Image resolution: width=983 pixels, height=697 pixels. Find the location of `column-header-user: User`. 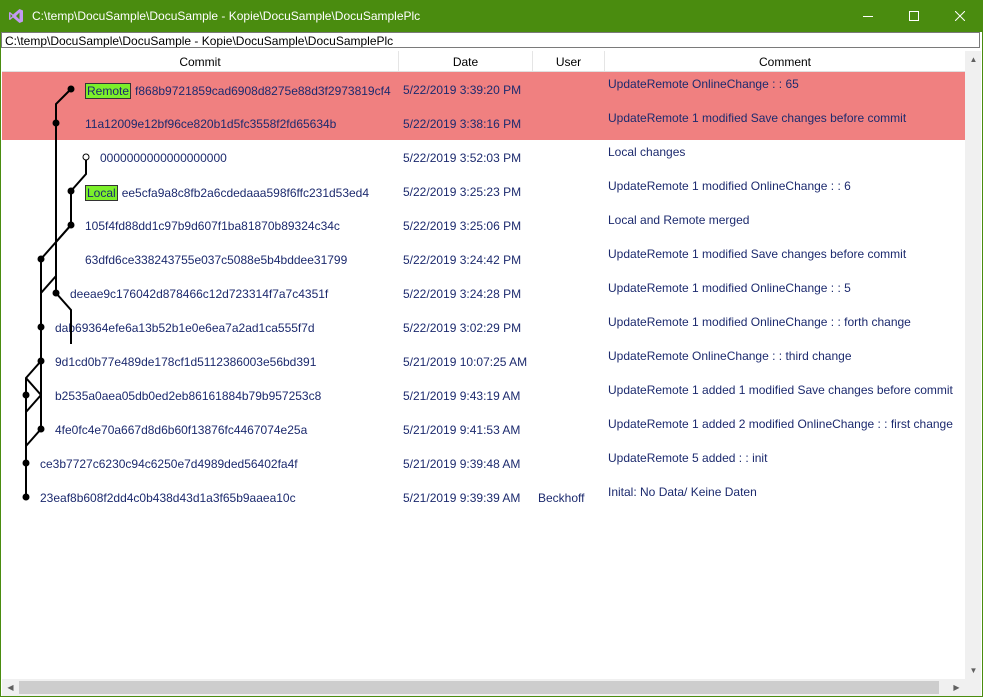

column-header-user: User is located at coordinates (569, 61).